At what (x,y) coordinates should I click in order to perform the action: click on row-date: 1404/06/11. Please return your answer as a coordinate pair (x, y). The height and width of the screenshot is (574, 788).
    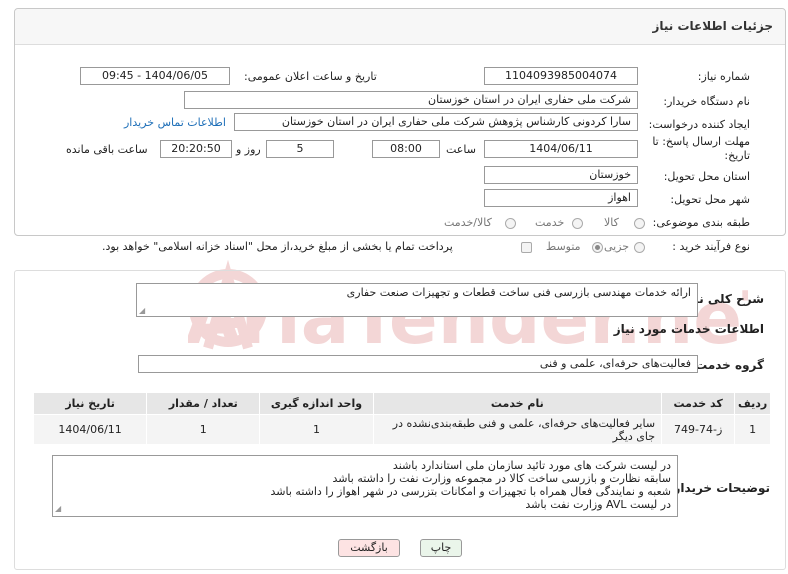
    Looking at the image, I should click on (90, 429).